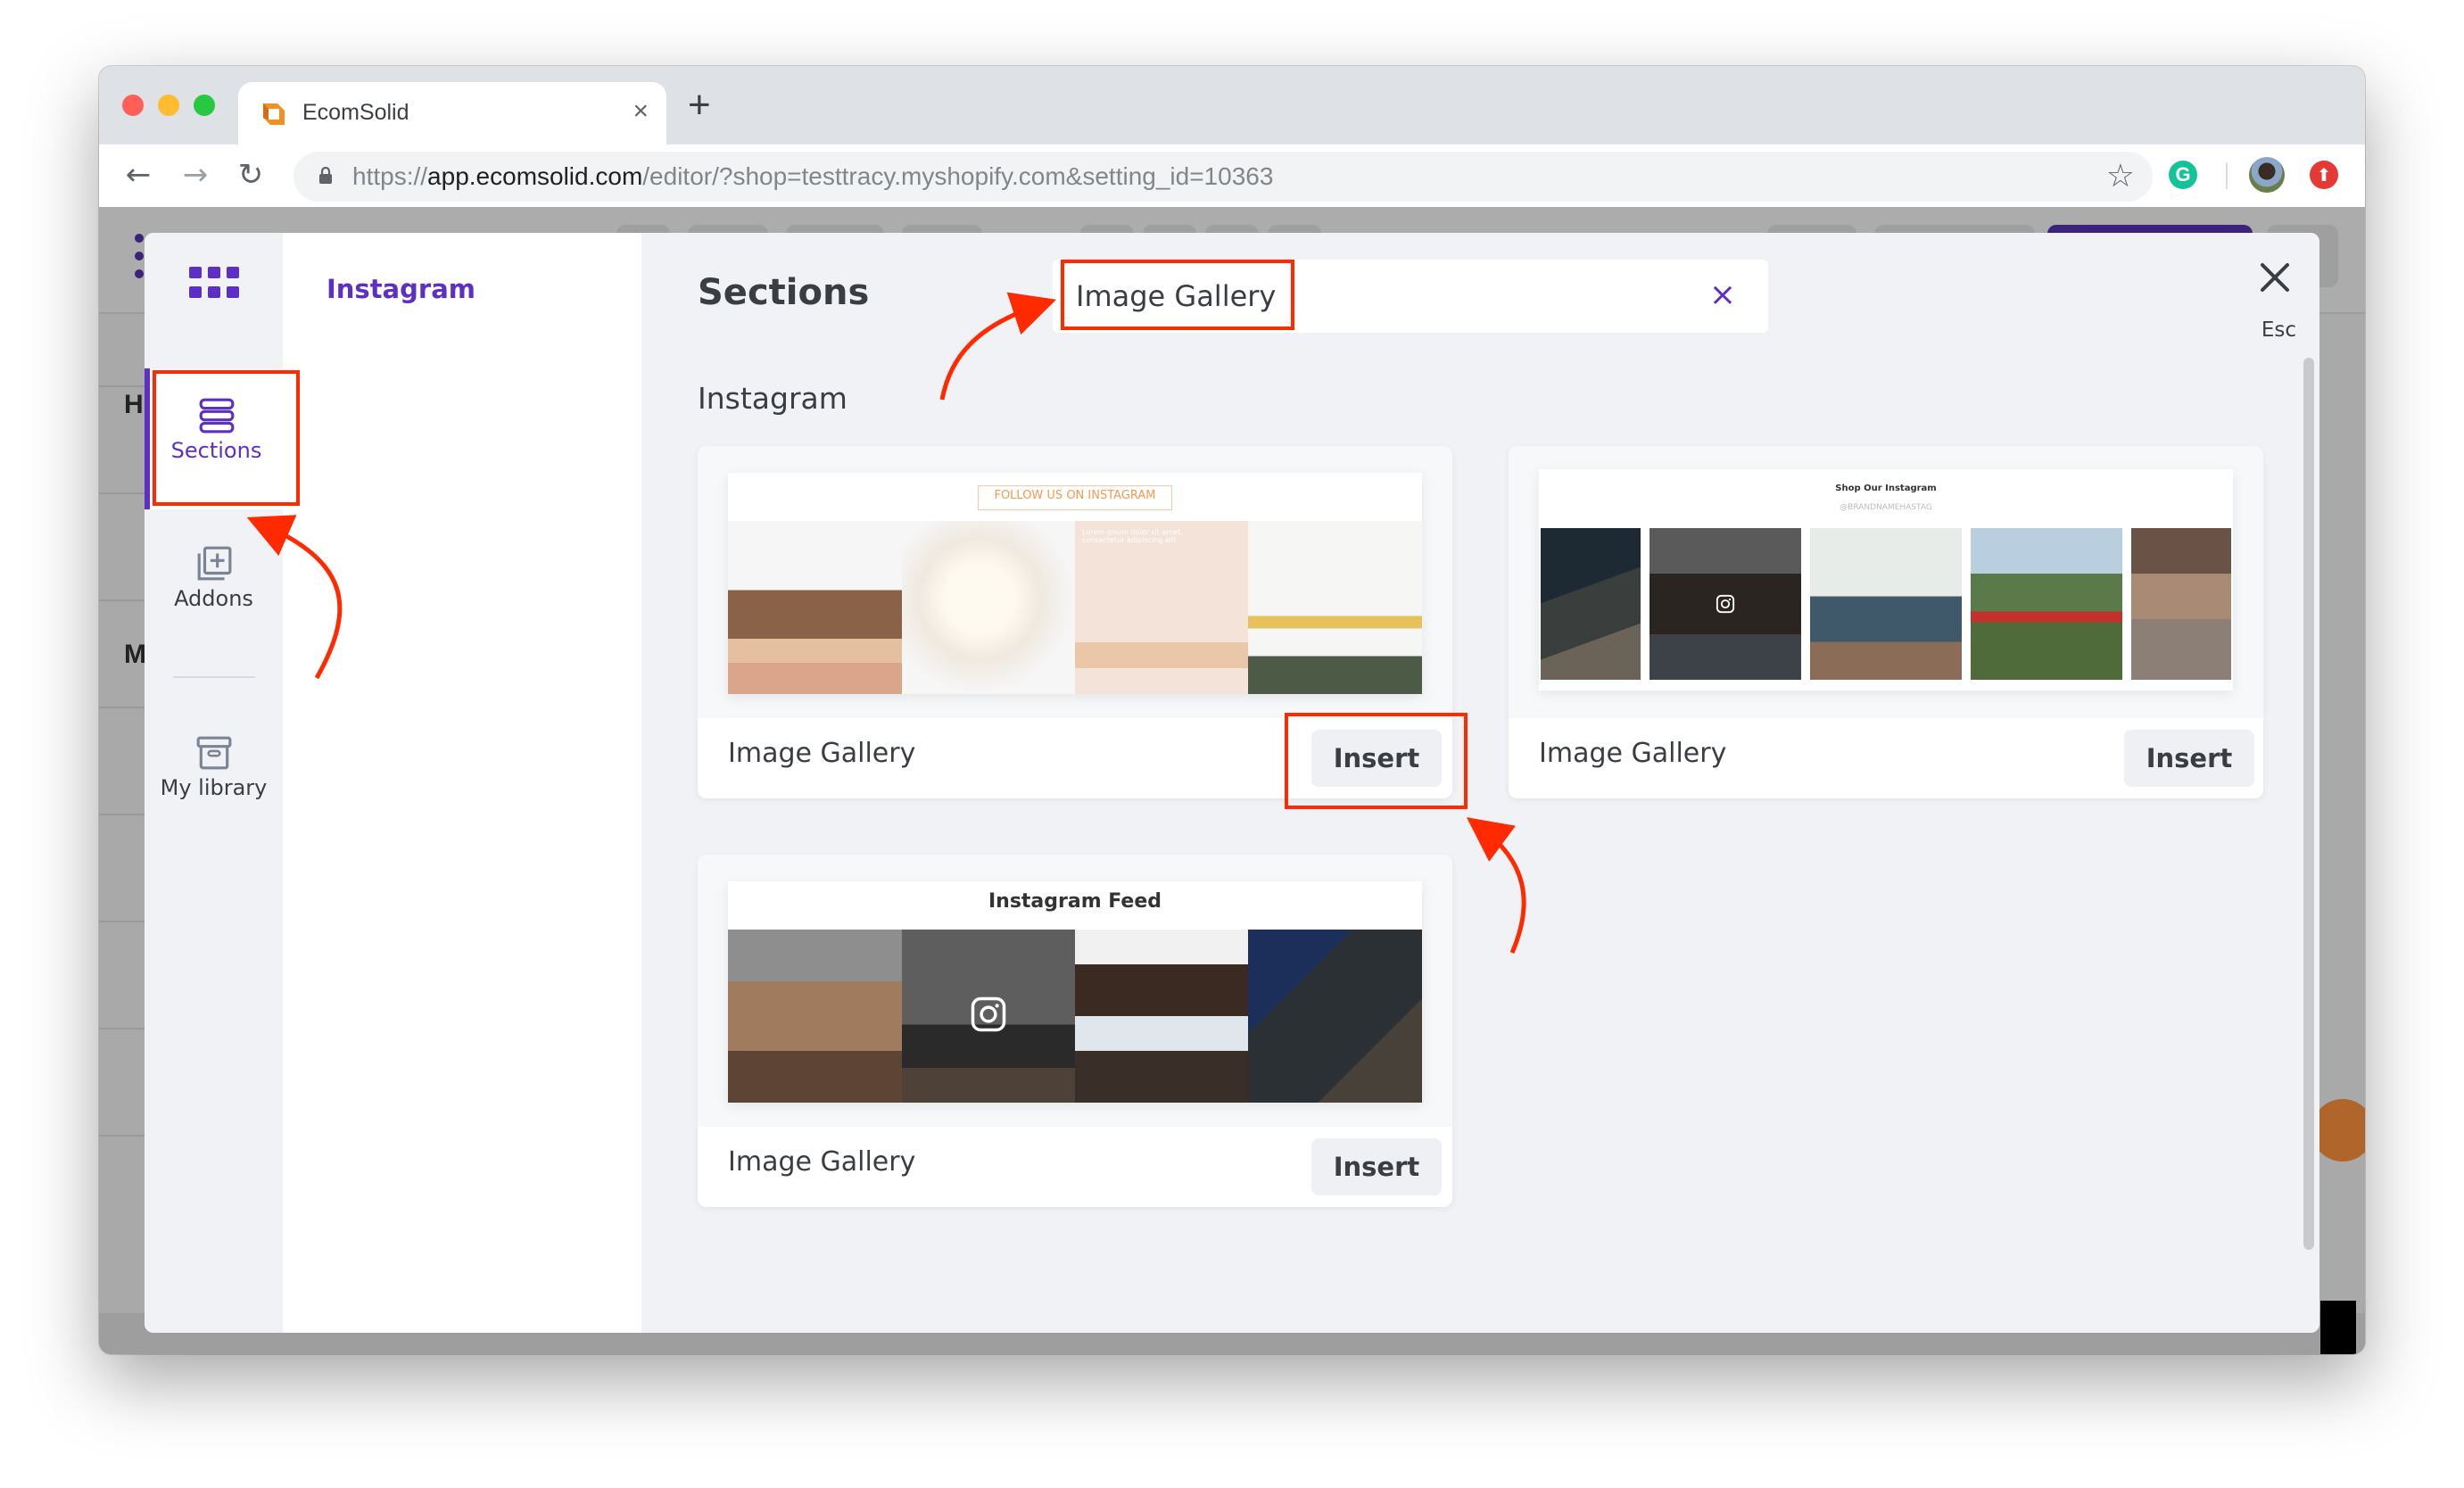 The image size is (2464, 1488). What do you see at coordinates (294, 597) in the screenshot?
I see `arrow-to-sections` at bounding box center [294, 597].